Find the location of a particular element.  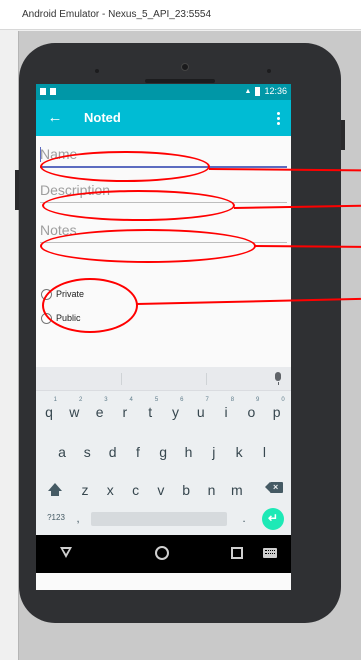

key-e: e3 is located at coordinates (100, 412).